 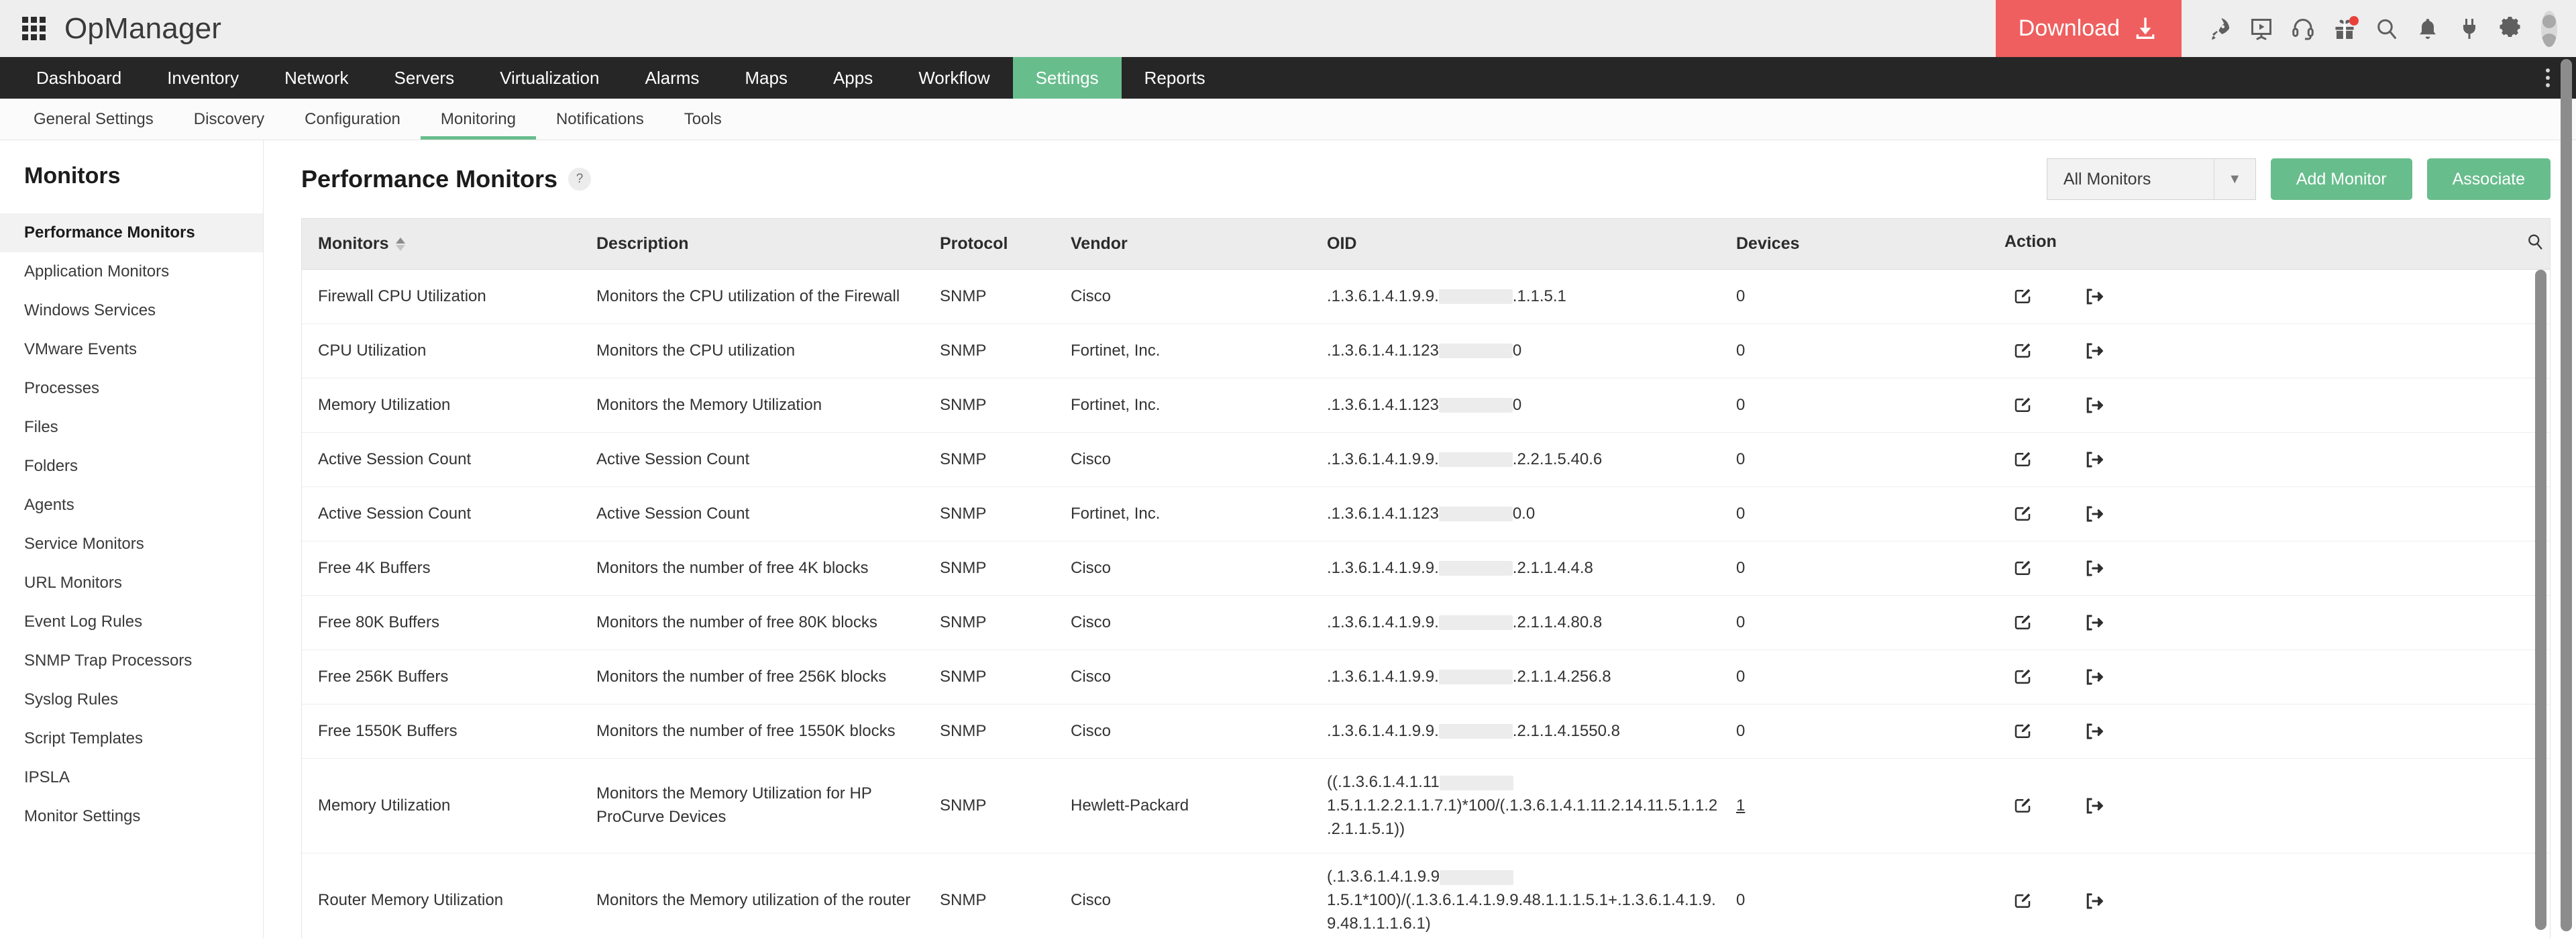 What do you see at coordinates (2469, 29) in the screenshot?
I see `plug-icon` at bounding box center [2469, 29].